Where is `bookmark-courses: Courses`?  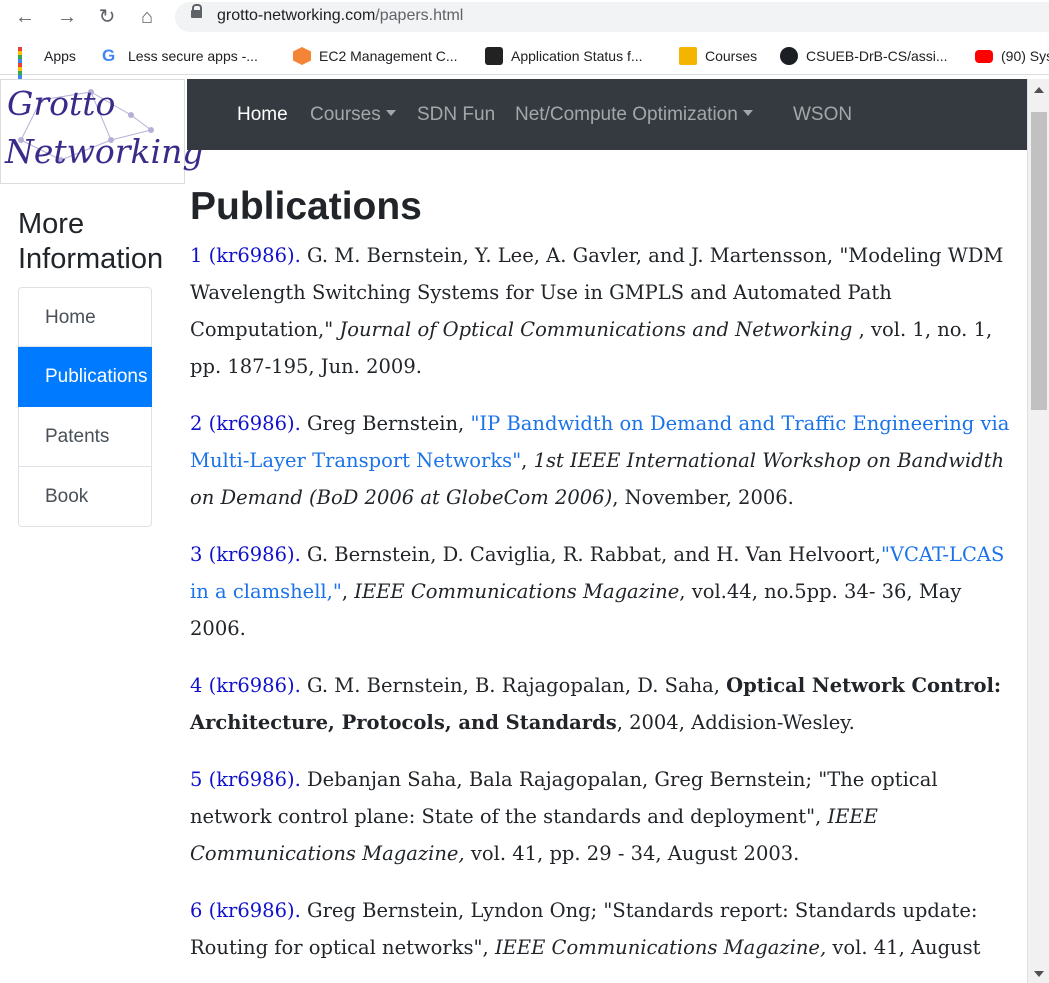 bookmark-courses: Courses is located at coordinates (718, 56).